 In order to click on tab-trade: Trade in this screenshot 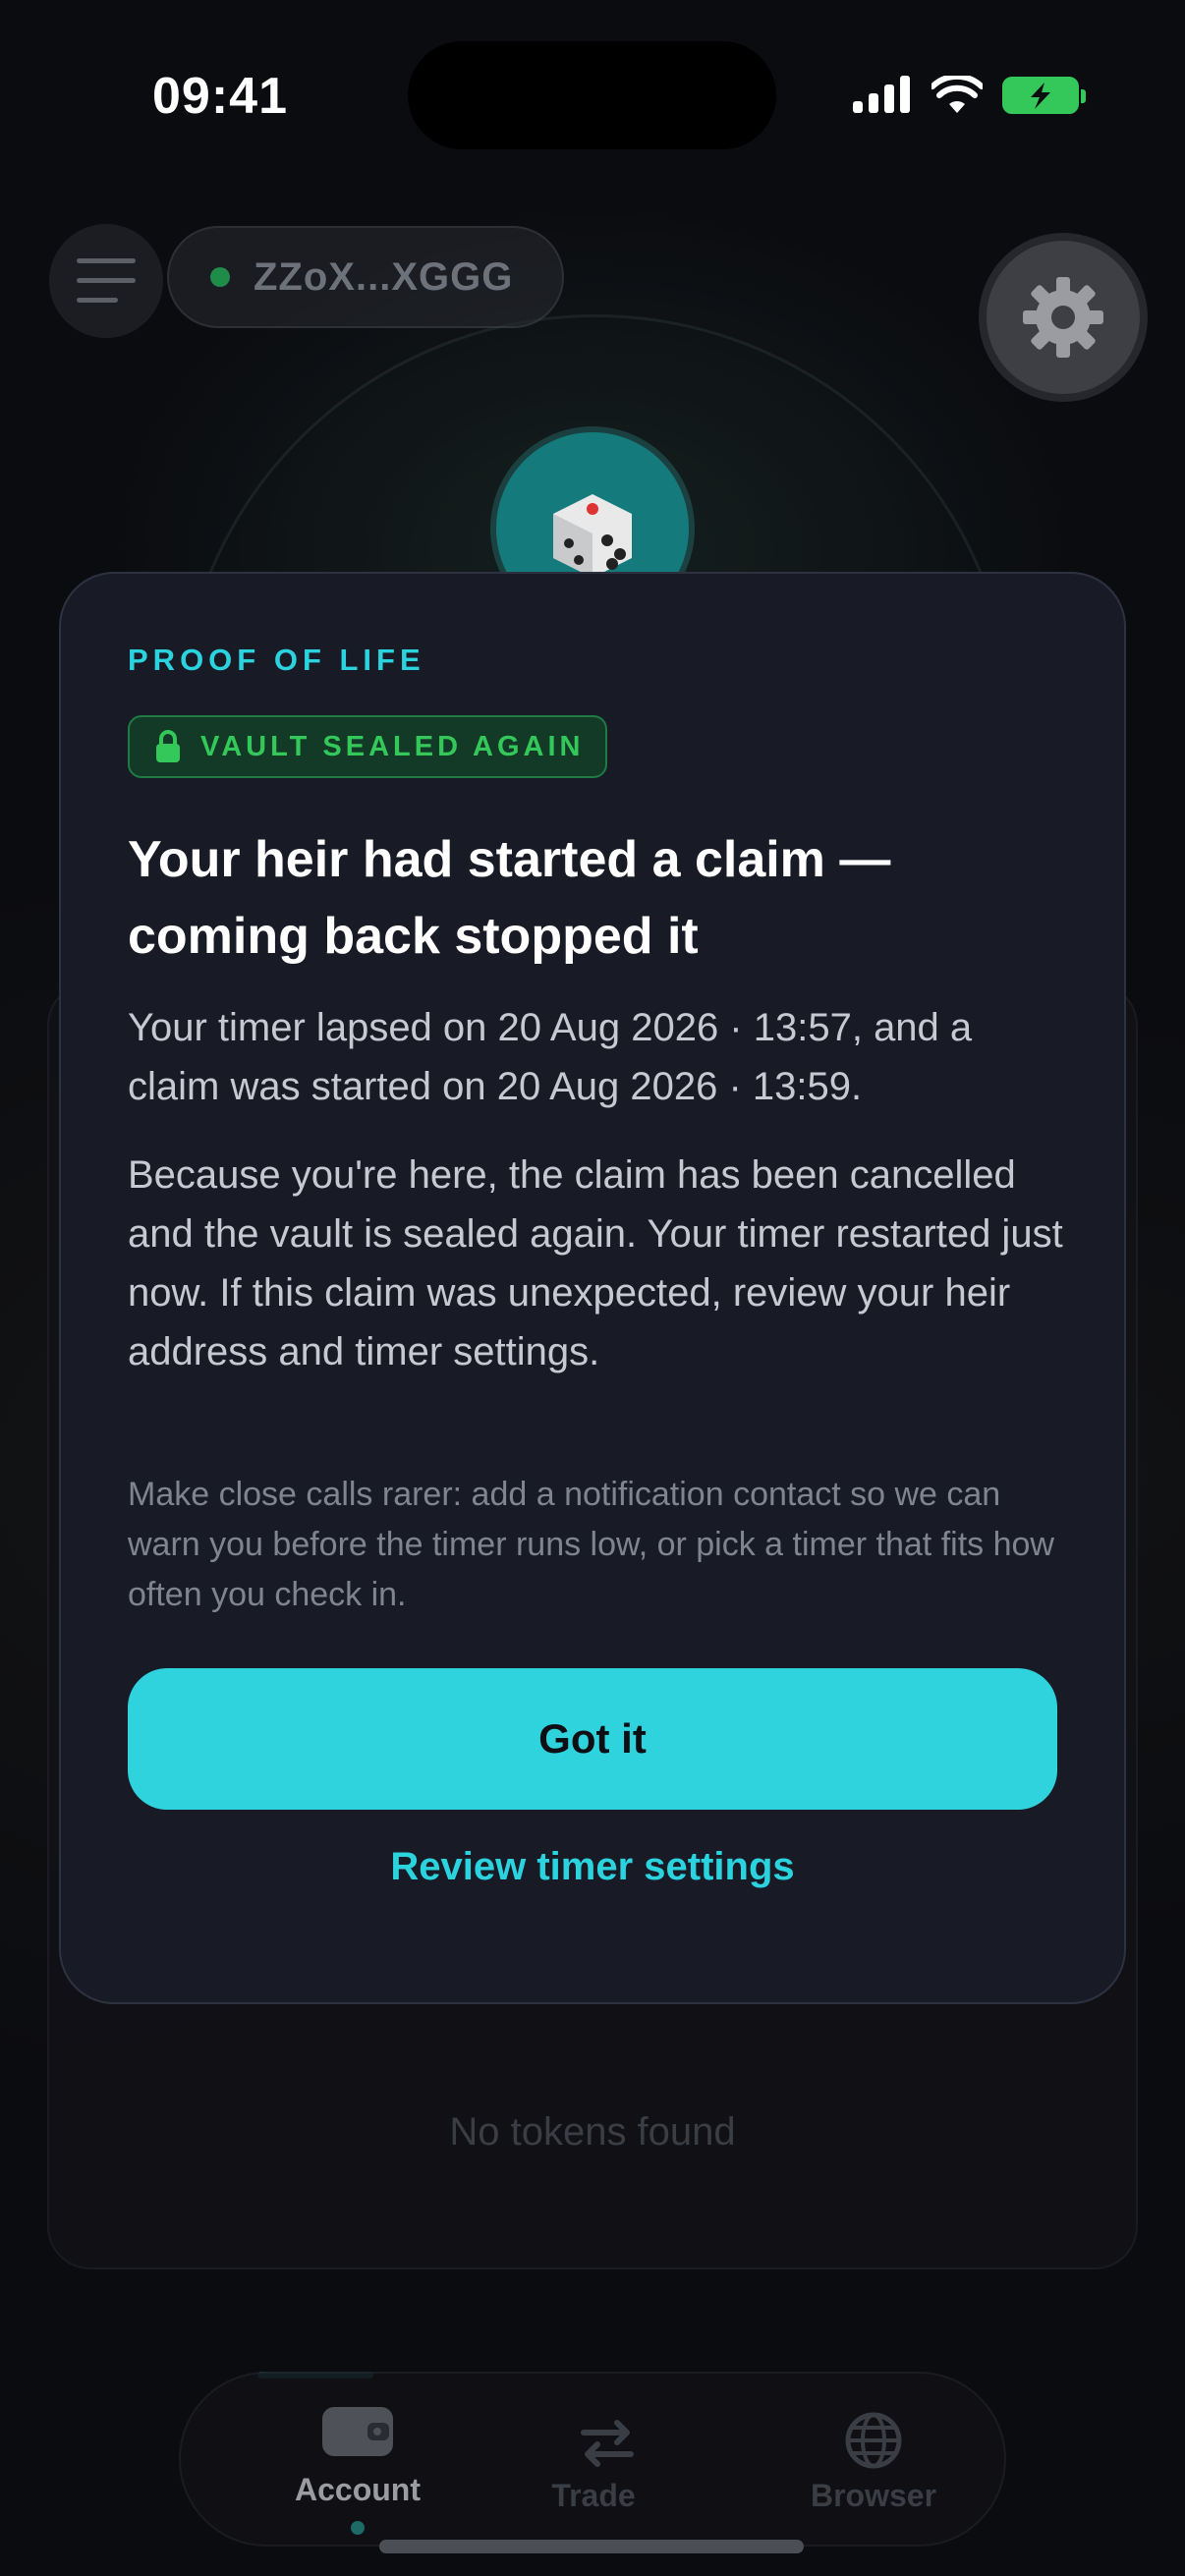, I will do `click(633, 2461)`.